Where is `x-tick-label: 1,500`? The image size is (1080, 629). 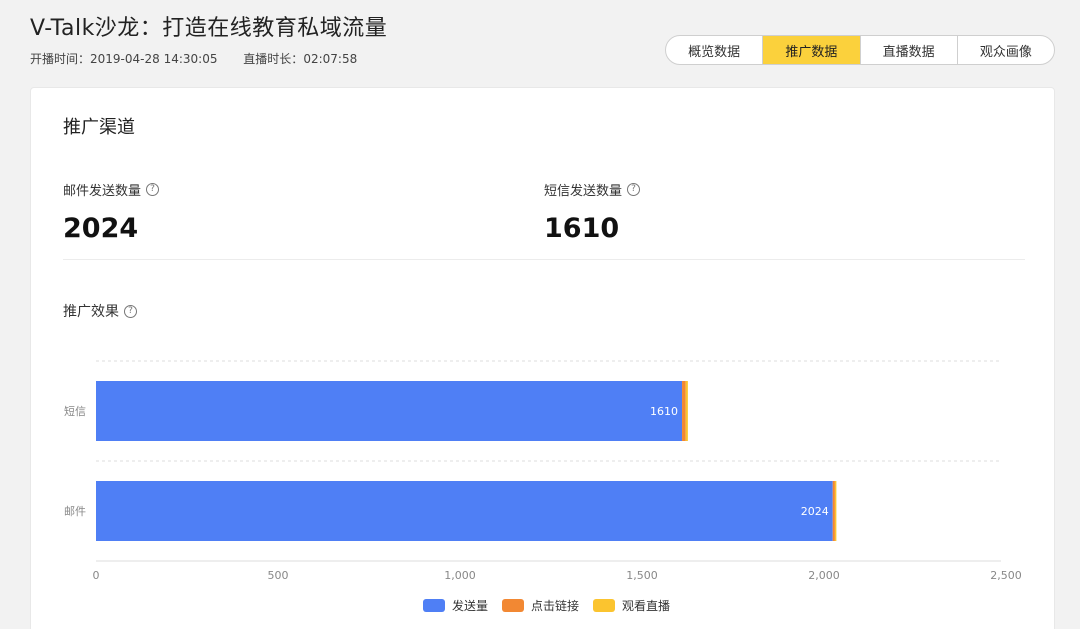
x-tick-label: 1,500 is located at coordinates (642, 575).